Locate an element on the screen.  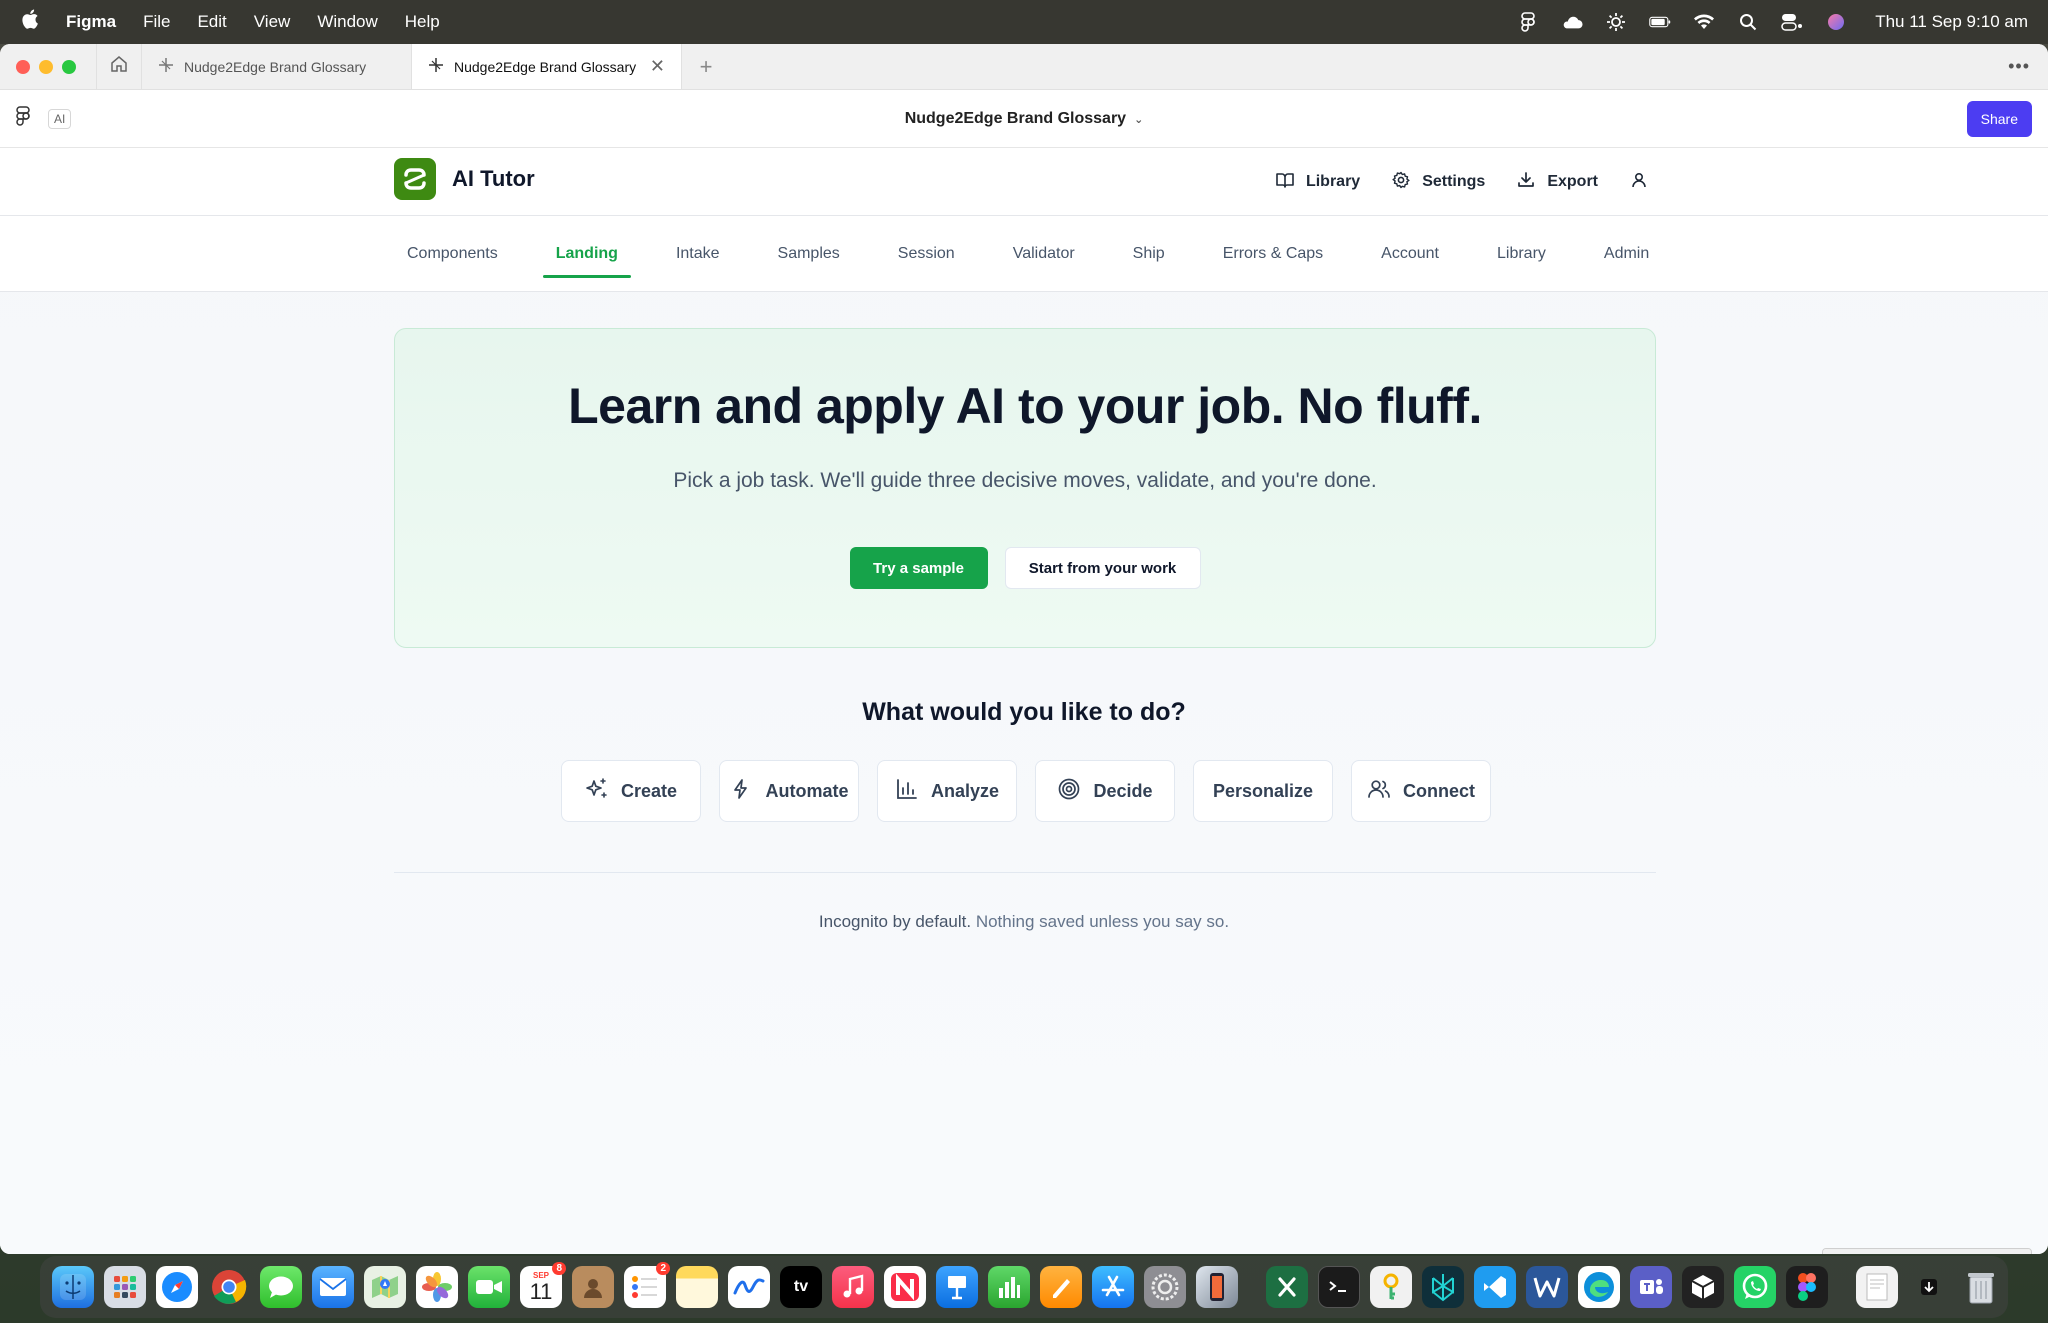
calendar-icon: SEP 11 8 is located at coordinates (543, 1285).